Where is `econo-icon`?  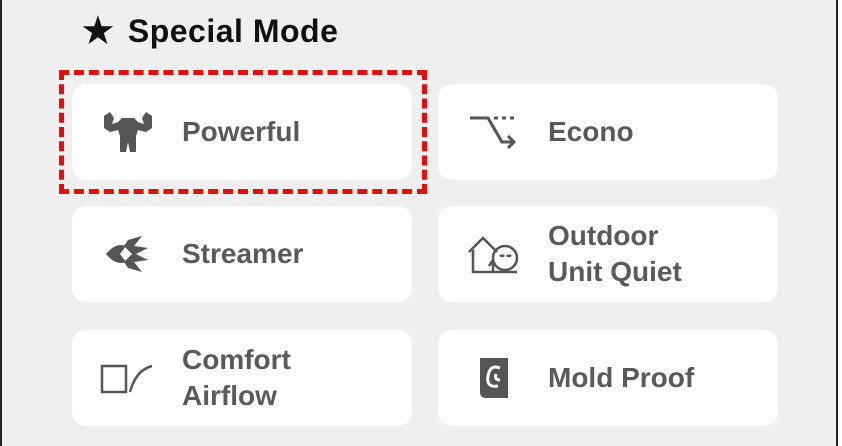 econo-icon is located at coordinates (494, 132).